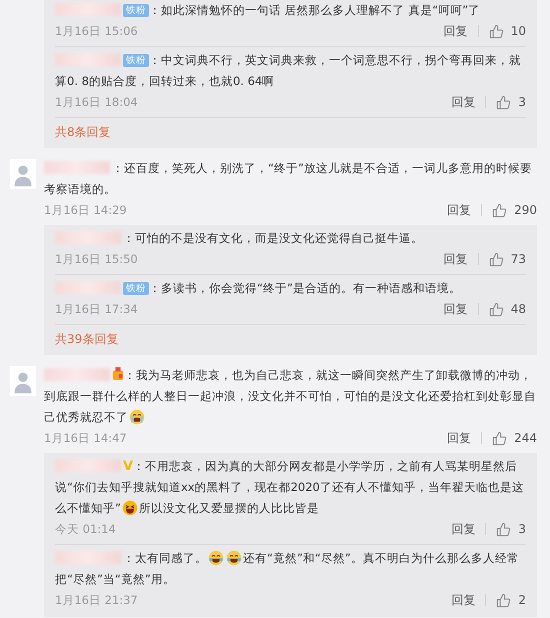 The height and width of the screenshot is (618, 550). What do you see at coordinates (525, 210) in the screenshot?
I see `like-count: 290` at bounding box center [525, 210].